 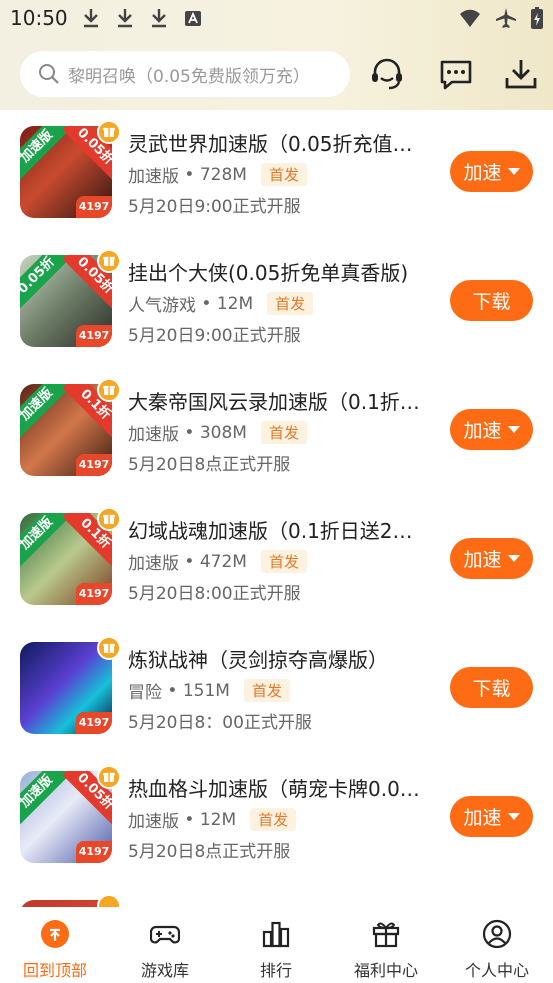 What do you see at coordinates (220, 723) in the screenshot?
I see `server-open-time: 5月20日8：00正式开服` at bounding box center [220, 723].